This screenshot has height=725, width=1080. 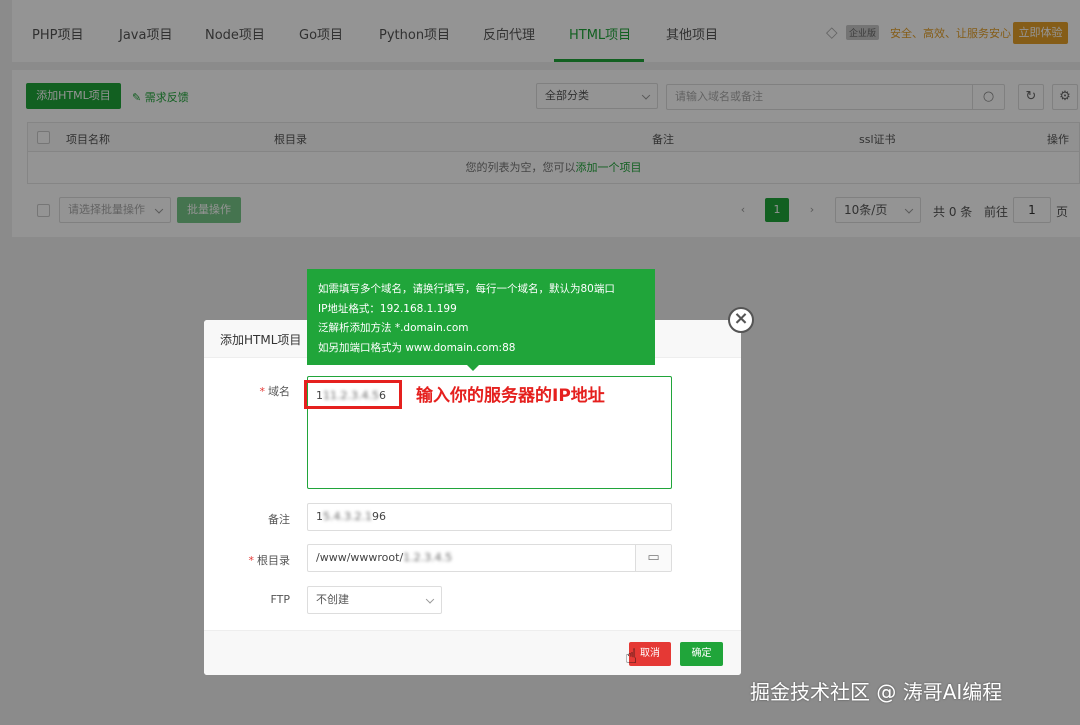 What do you see at coordinates (653, 558) in the screenshot?
I see `folder-icon: ▭` at bounding box center [653, 558].